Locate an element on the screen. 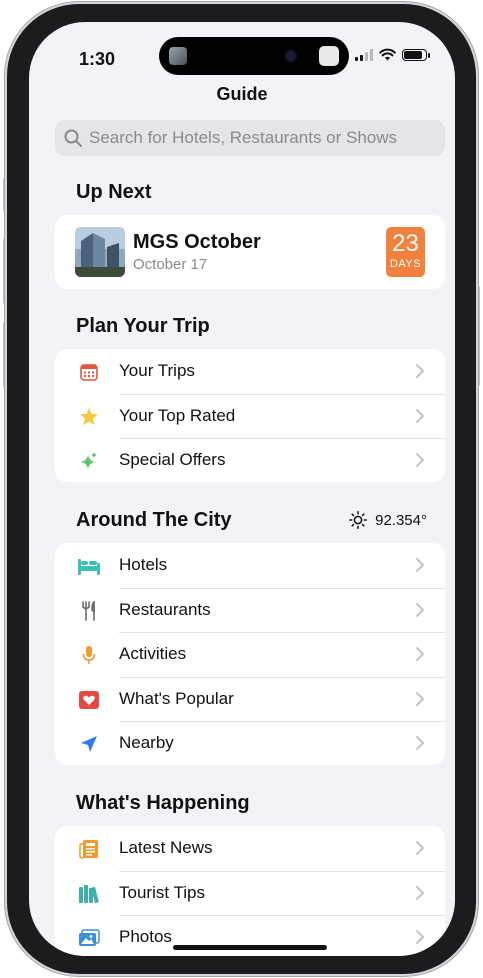 The image size is (483, 978). list-item-label: Hotels is located at coordinates (143, 564).